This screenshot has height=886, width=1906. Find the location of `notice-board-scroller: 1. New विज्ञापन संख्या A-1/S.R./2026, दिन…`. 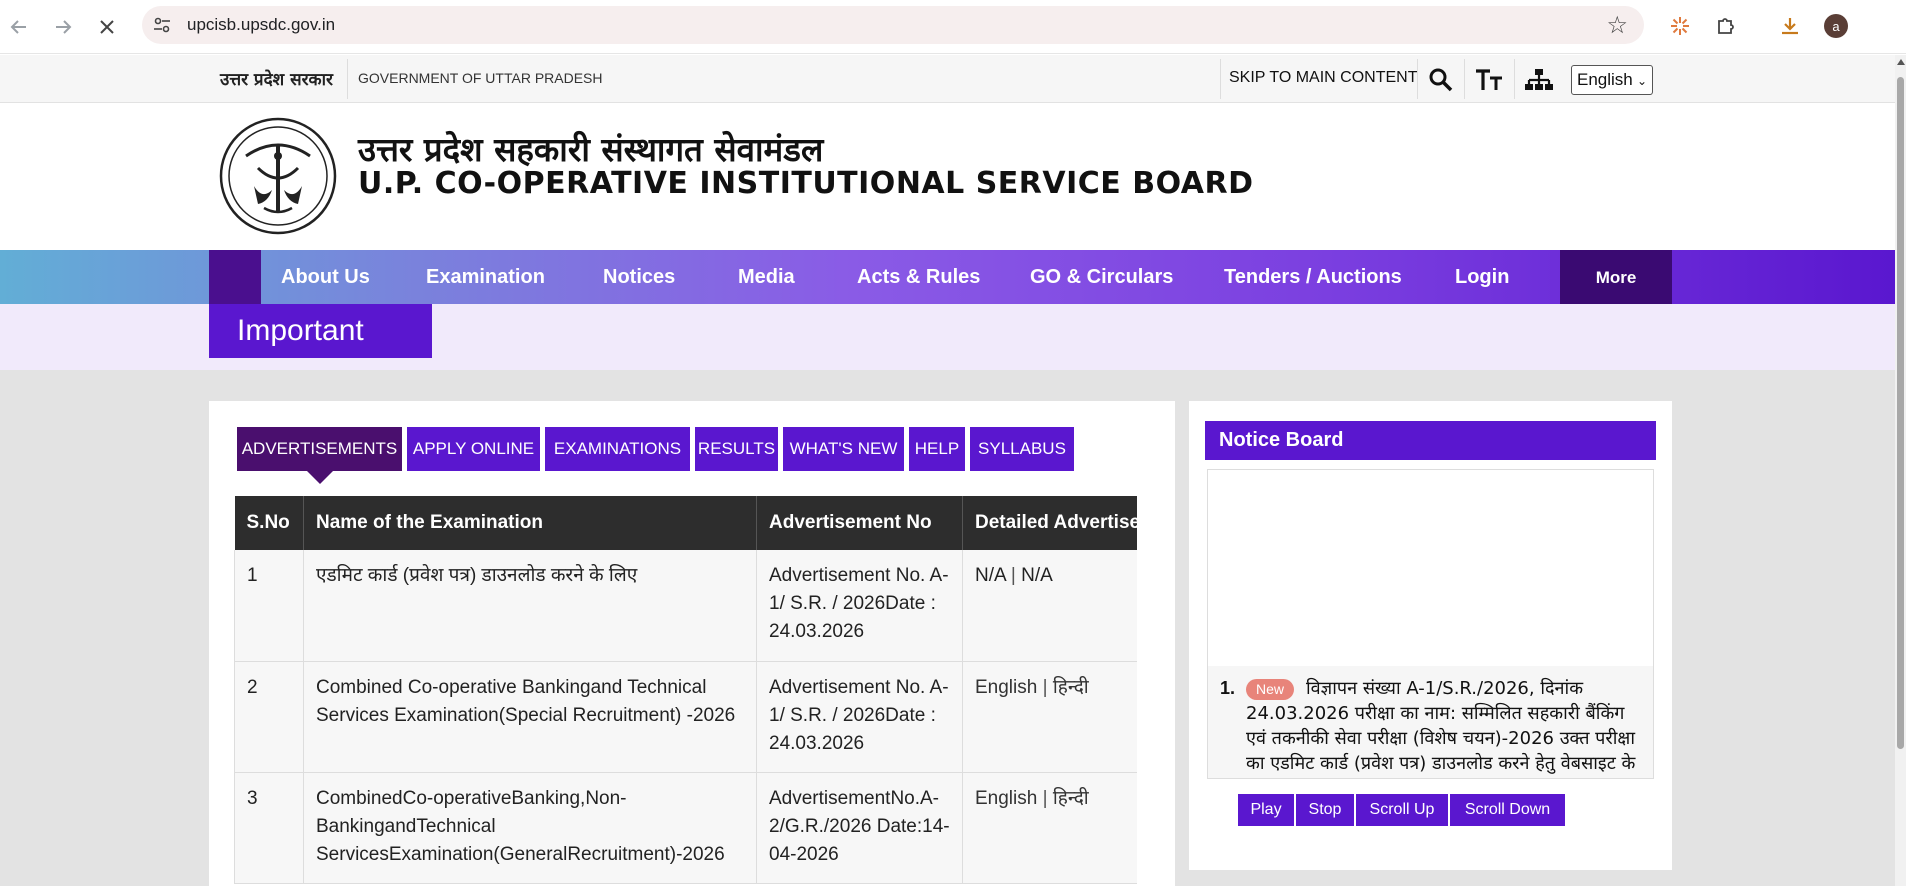

notice-board-scroller: 1. New विज्ञापन संख्या A-1/S.R./2026, दिन… is located at coordinates (1430, 624).